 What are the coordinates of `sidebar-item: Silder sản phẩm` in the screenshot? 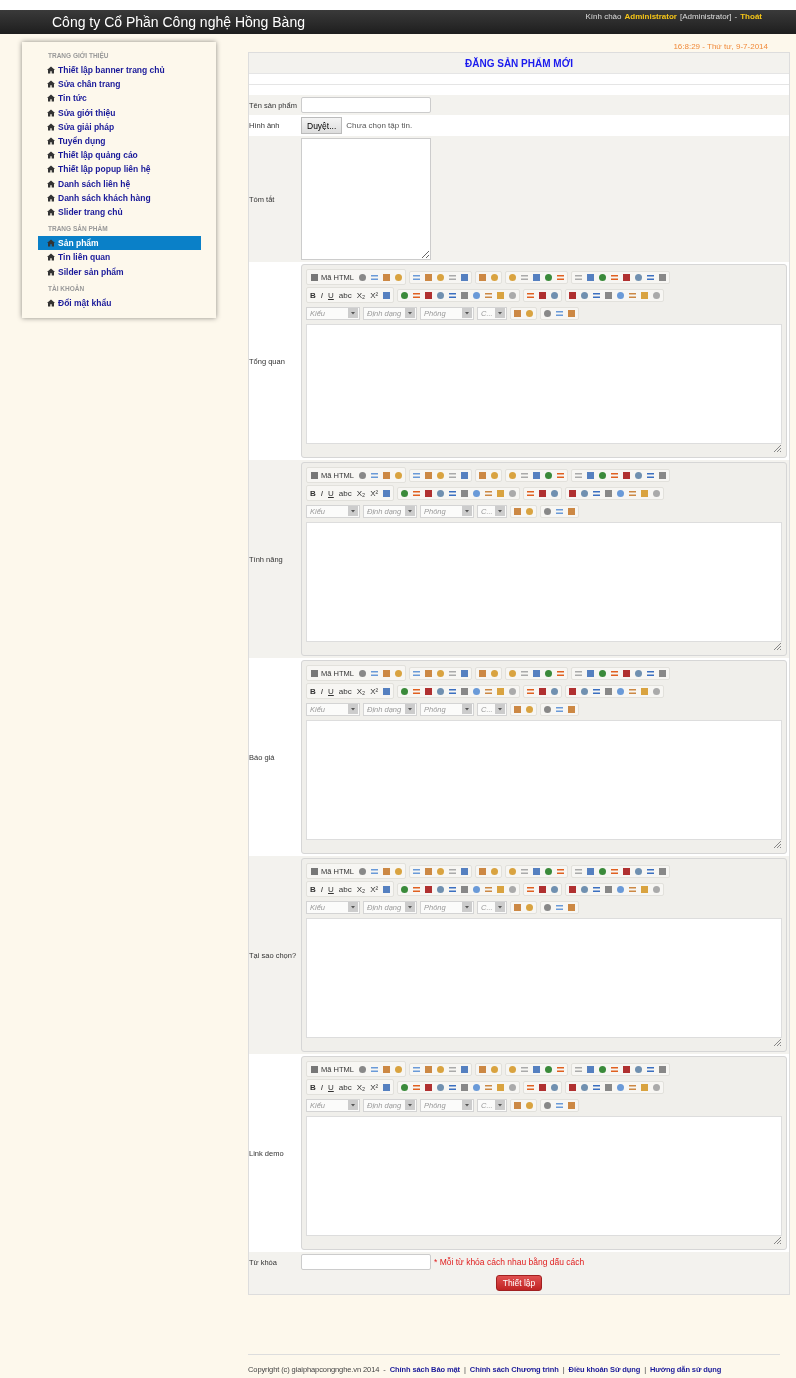 It's located at (119, 271).